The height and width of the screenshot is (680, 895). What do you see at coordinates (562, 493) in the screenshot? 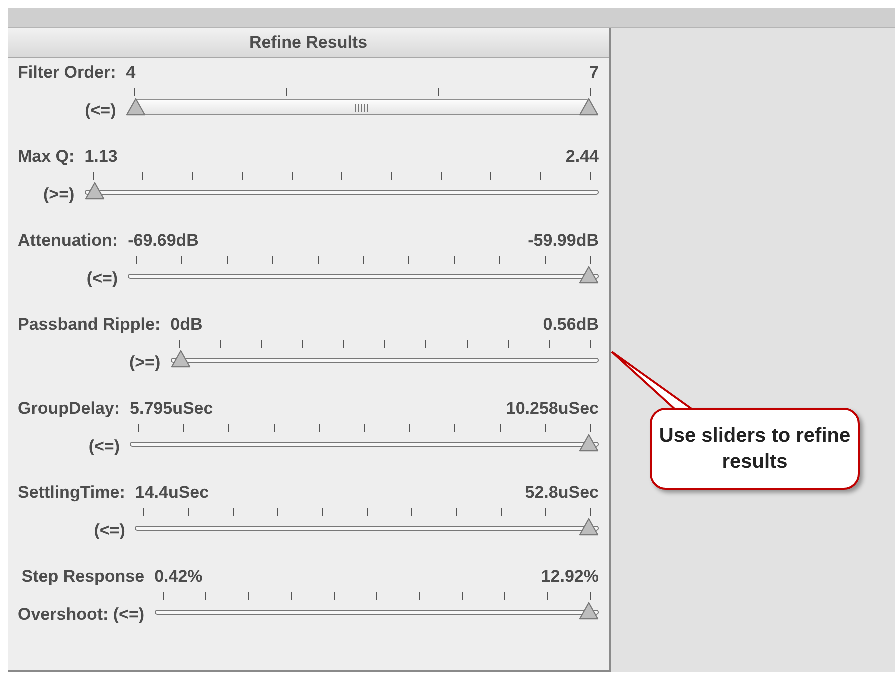
I see `max-value: 52.8uSec` at bounding box center [562, 493].